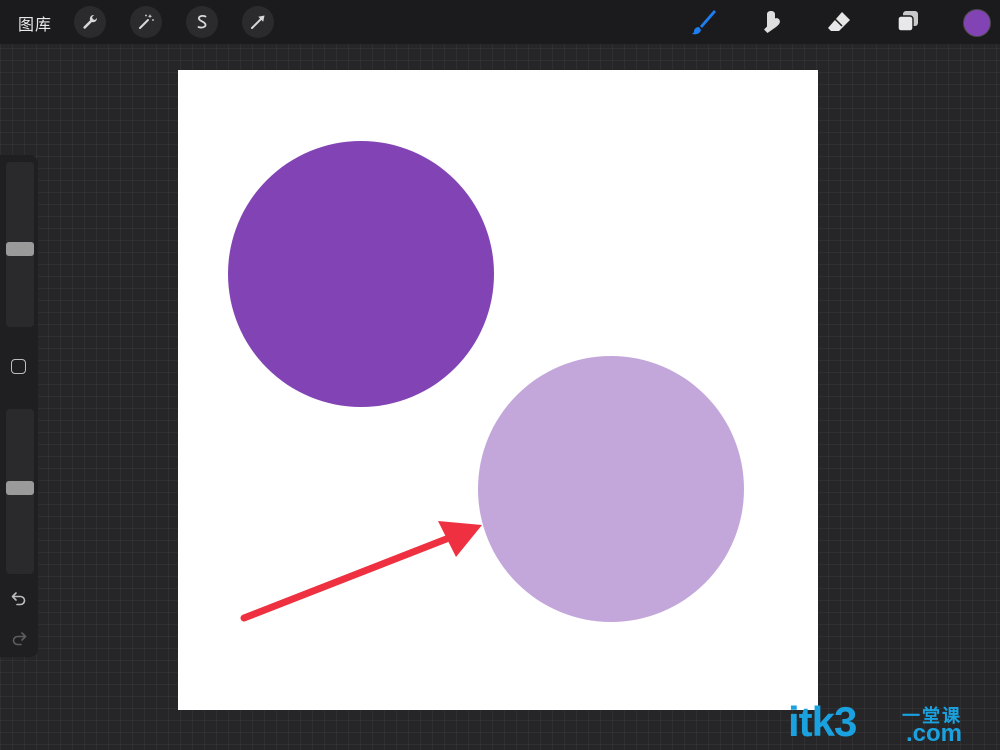 The image size is (1000, 750). I want to click on undo-button, so click(19, 598).